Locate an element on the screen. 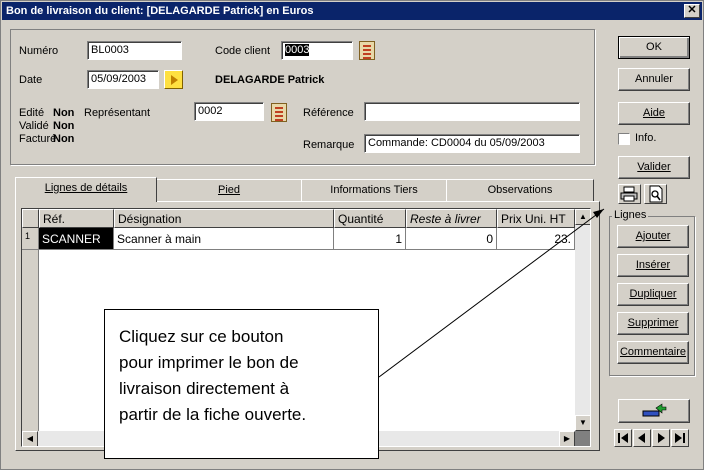 This screenshot has width=704, height=471. tab-lignes-details: Lignes de détails is located at coordinates (86, 189).